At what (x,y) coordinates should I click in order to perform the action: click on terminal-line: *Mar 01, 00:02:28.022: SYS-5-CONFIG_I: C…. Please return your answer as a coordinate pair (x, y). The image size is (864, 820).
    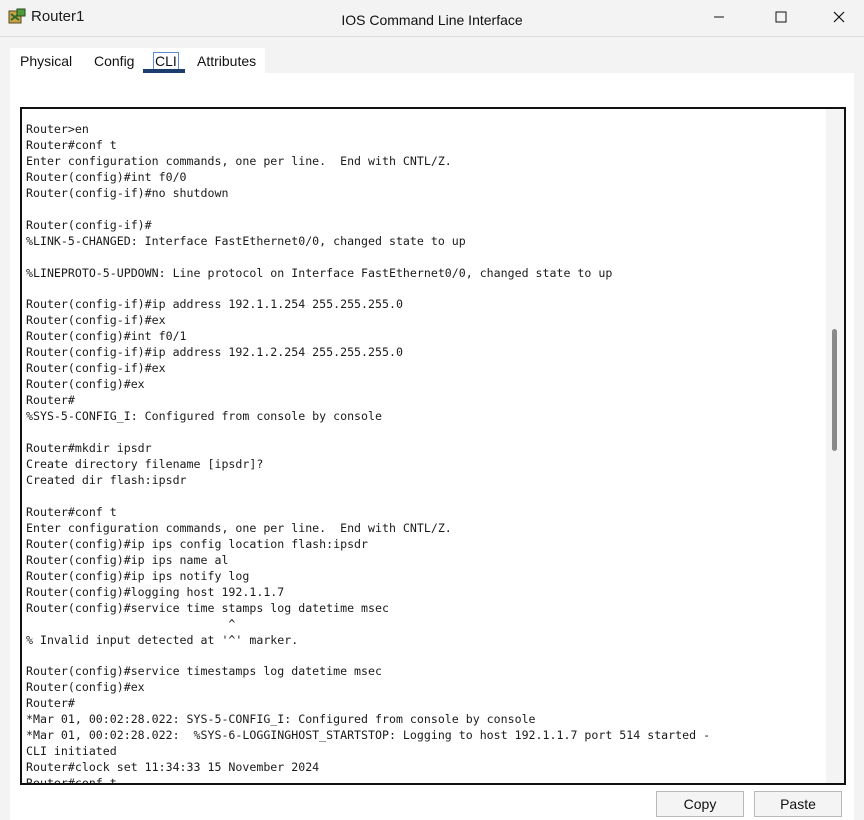
    Looking at the image, I should click on (281, 719).